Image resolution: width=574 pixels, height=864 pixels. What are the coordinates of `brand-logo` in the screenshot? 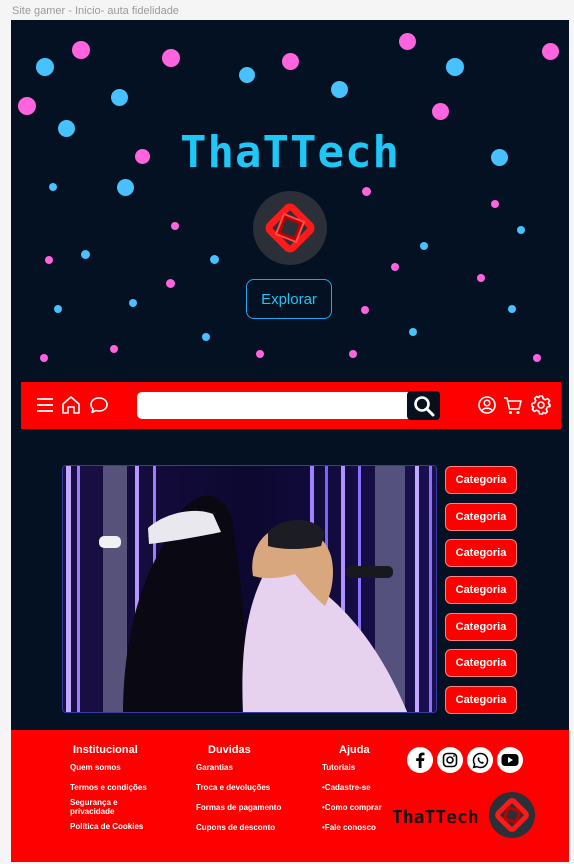 It's located at (290, 228).